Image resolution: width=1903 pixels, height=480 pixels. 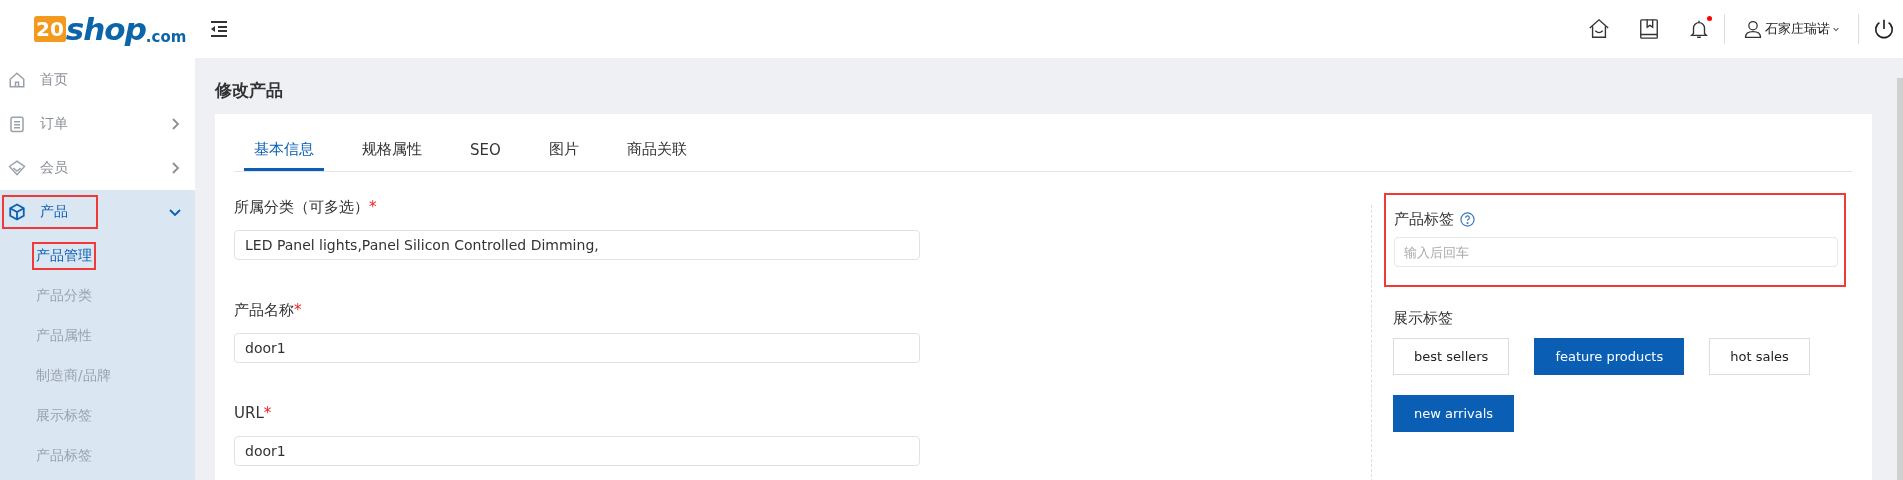 What do you see at coordinates (54, 80) in the screenshot?
I see `sidebar-label: 首页` at bounding box center [54, 80].